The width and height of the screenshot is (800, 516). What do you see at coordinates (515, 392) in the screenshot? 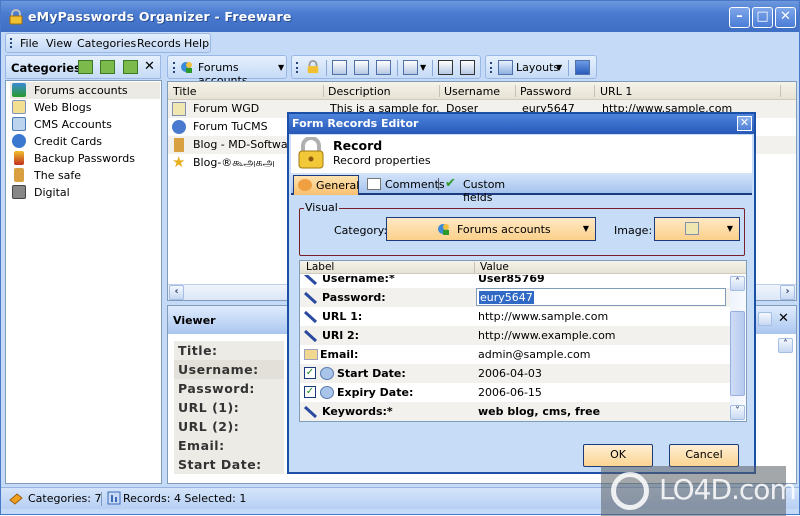
I see `grid-row: ✓ Expiry Date: 2006-06-15` at bounding box center [515, 392].